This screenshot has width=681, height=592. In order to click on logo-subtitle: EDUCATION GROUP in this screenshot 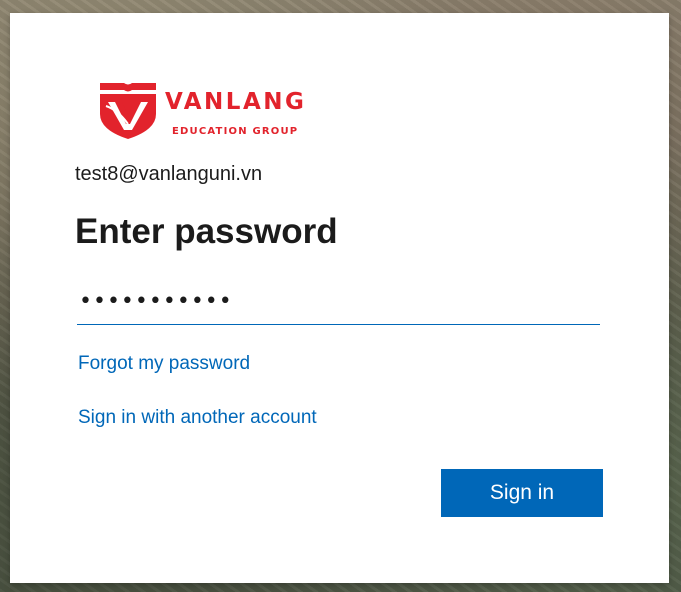, I will do `click(235, 131)`.